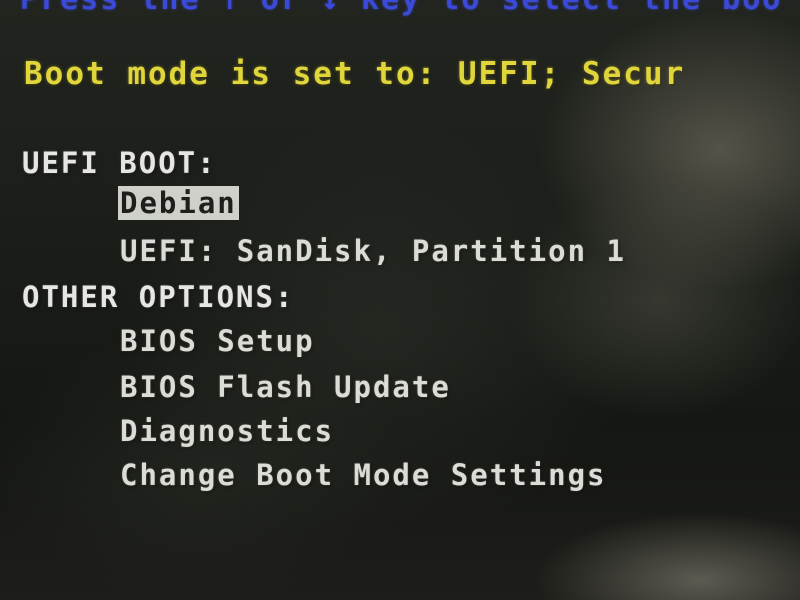 This screenshot has width=800, height=600. I want to click on boot-mode-status: Boot mode is set to: UEFI; Secur, so click(355, 74).